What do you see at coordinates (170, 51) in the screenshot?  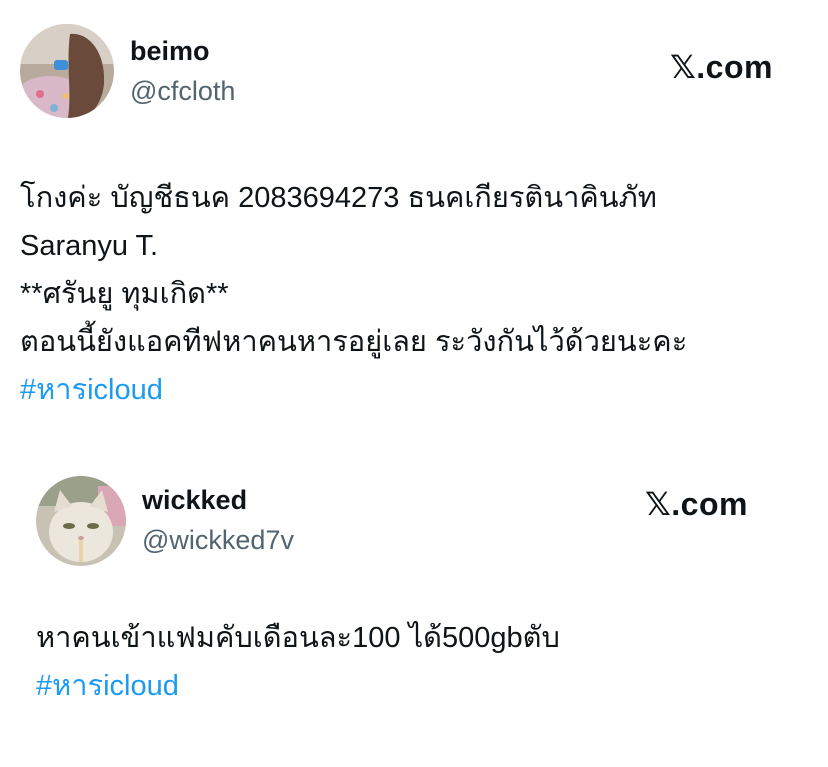 I see `display-name: beimo` at bounding box center [170, 51].